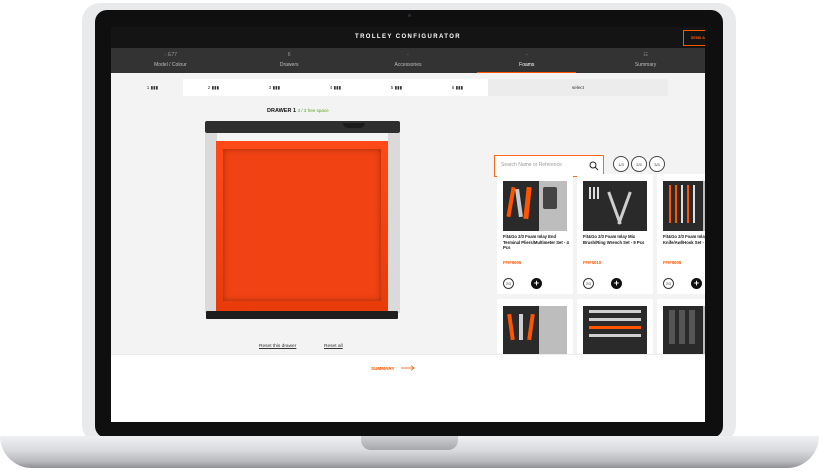  I want to click on drawer-interior, so click(302, 225).